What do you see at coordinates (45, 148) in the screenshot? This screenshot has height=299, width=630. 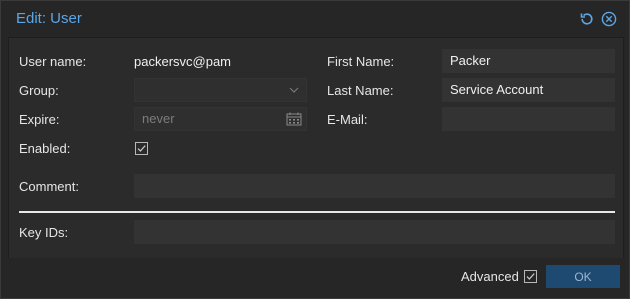 I see `enabled-label: Enabled:` at bounding box center [45, 148].